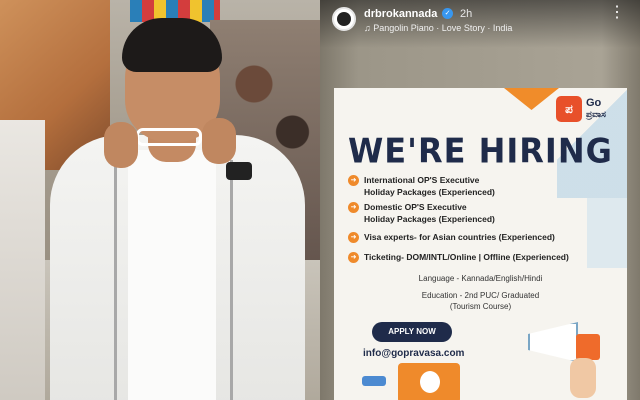  What do you see at coordinates (121, 145) in the screenshot?
I see `left-hand` at bounding box center [121, 145].